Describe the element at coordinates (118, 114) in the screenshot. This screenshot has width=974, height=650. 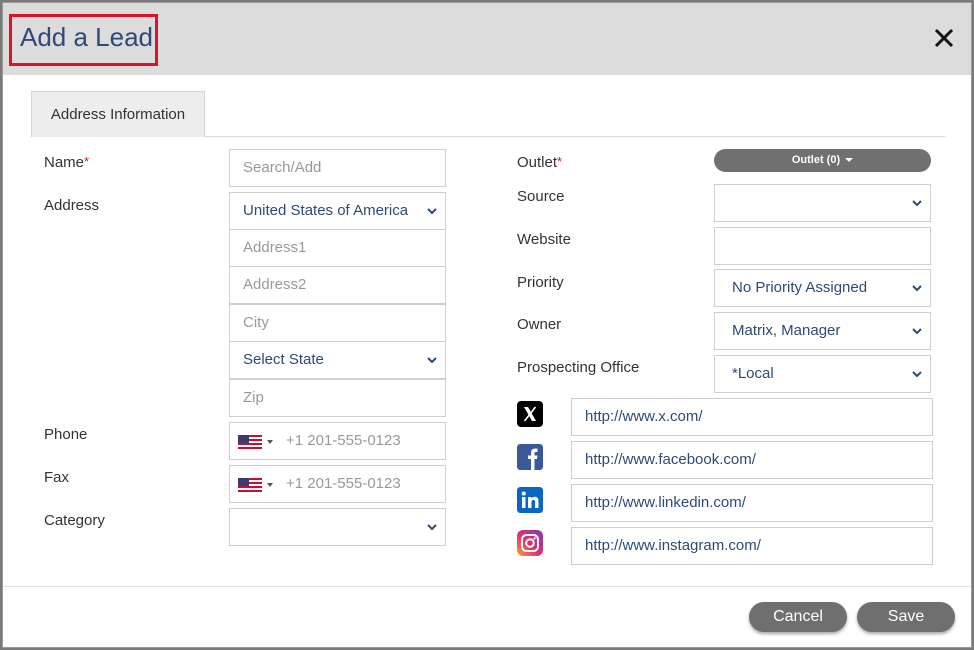
I see `tab-address-information: Address Information` at that location.